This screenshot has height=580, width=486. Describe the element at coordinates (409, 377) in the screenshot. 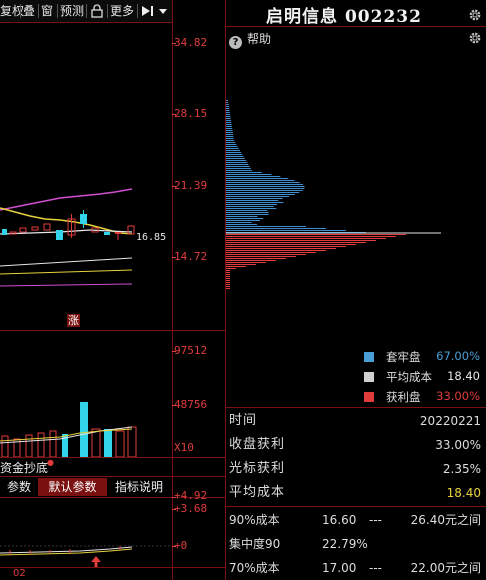

I see `legend-label: 平均成本` at that location.